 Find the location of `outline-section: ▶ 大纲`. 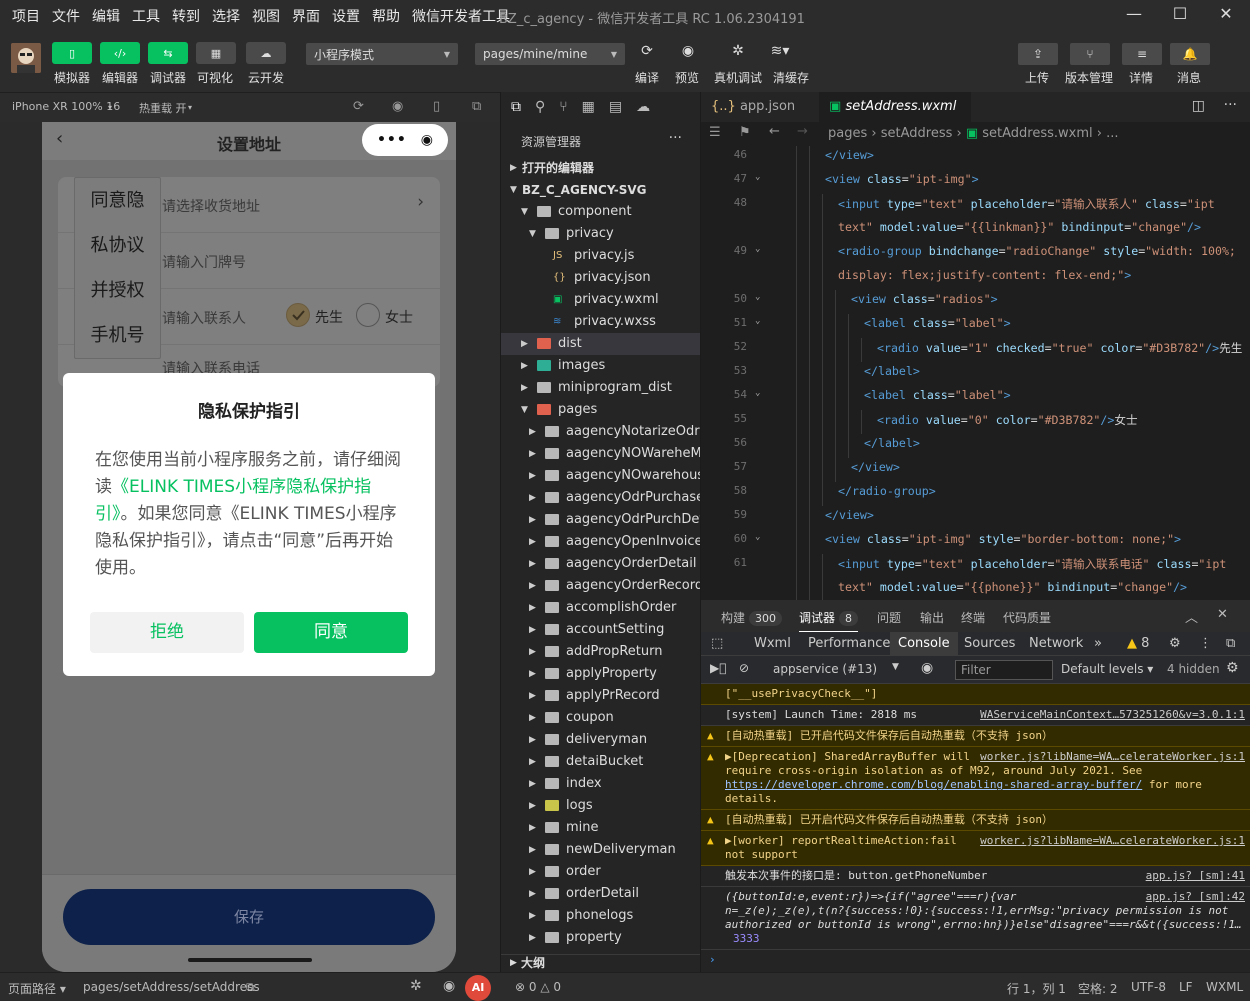

outline-section: ▶ 大纲 is located at coordinates (601, 963).